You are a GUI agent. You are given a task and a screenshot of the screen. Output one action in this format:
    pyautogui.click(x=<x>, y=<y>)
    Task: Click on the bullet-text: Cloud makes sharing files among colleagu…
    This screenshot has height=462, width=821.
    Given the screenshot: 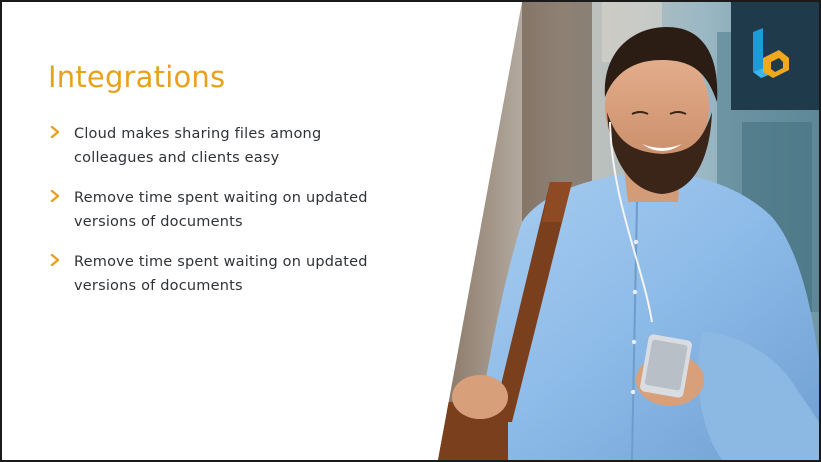 What is the action you would take?
    pyautogui.click(x=242, y=146)
    